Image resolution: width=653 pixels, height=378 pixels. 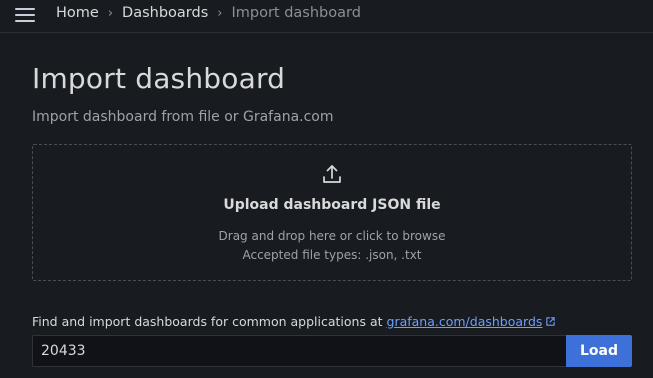 I want to click on page-title: Import dashboard, so click(x=159, y=78).